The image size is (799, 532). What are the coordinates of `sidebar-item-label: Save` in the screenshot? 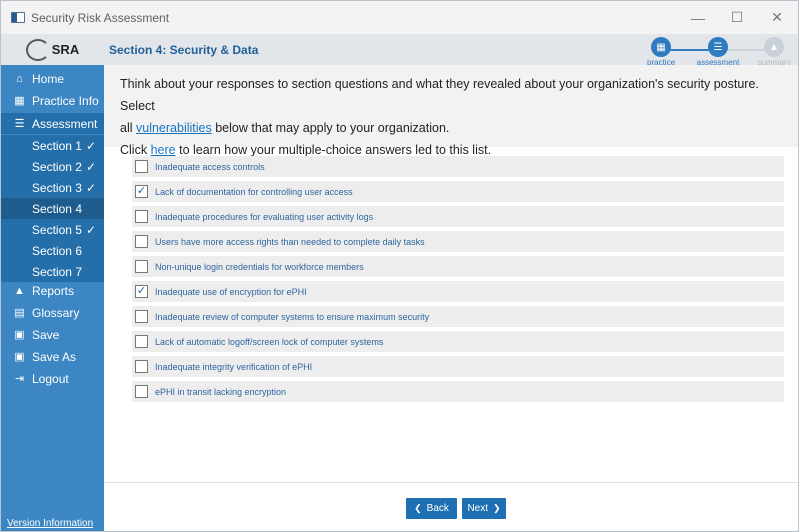 It's located at (46, 334).